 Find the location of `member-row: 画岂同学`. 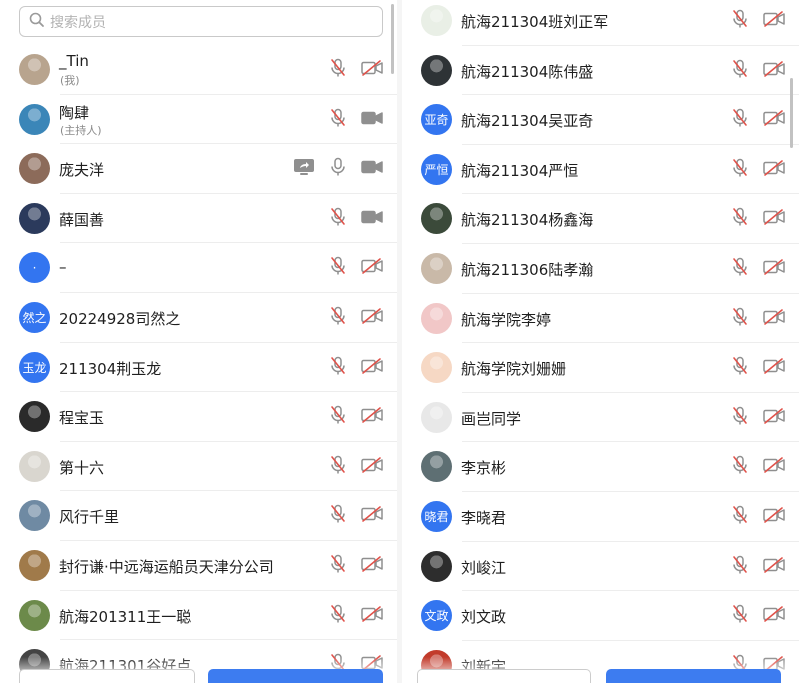

member-row: 画岂同学 is located at coordinates (600, 418).